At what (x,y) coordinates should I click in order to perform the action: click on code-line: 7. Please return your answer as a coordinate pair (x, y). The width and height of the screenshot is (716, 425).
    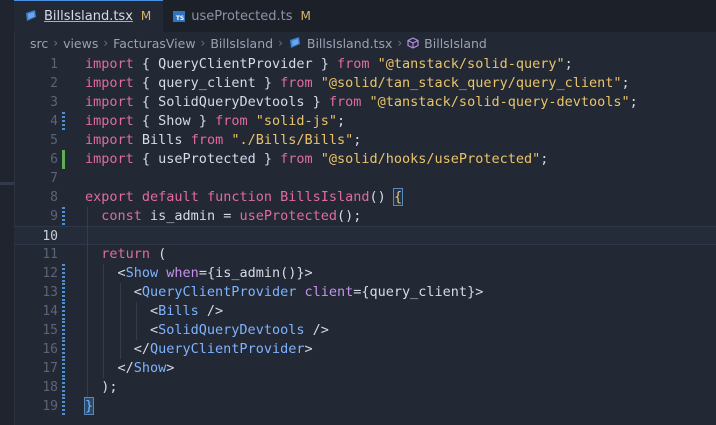
    Looking at the image, I should click on (365, 178).